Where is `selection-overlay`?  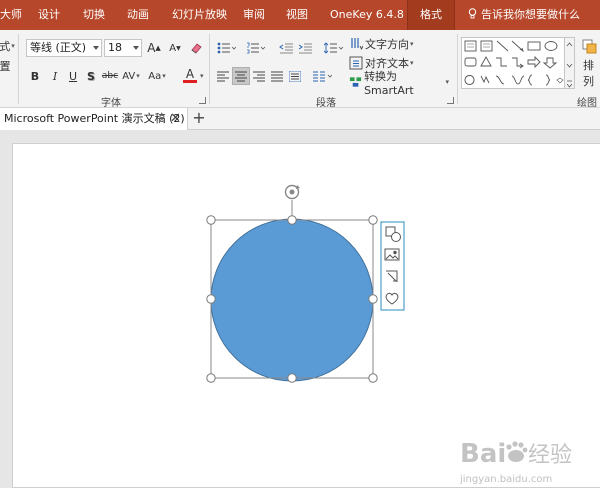 selection-overlay is located at coordinates (305, 283).